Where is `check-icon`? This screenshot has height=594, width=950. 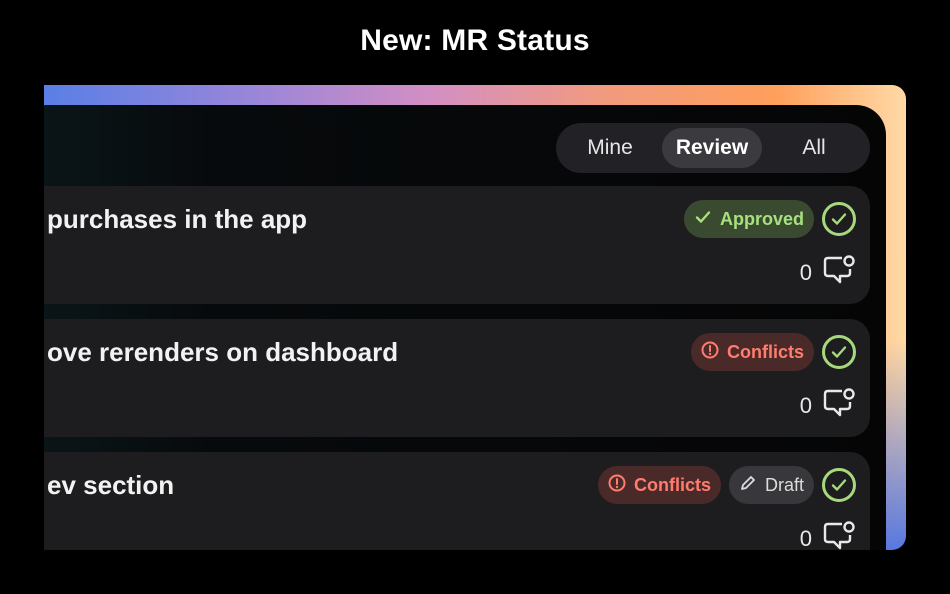 check-icon is located at coordinates (703, 219).